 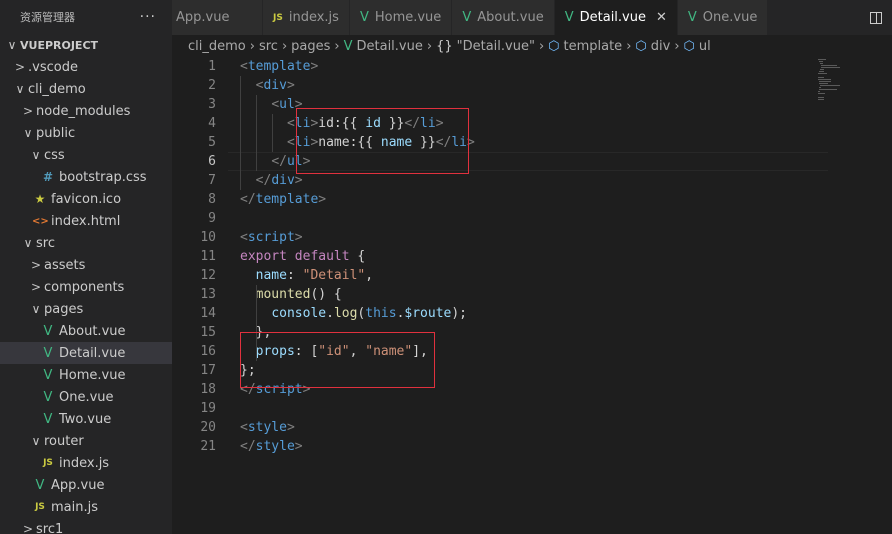 I want to click on tab-label: About.vue, so click(x=510, y=17).